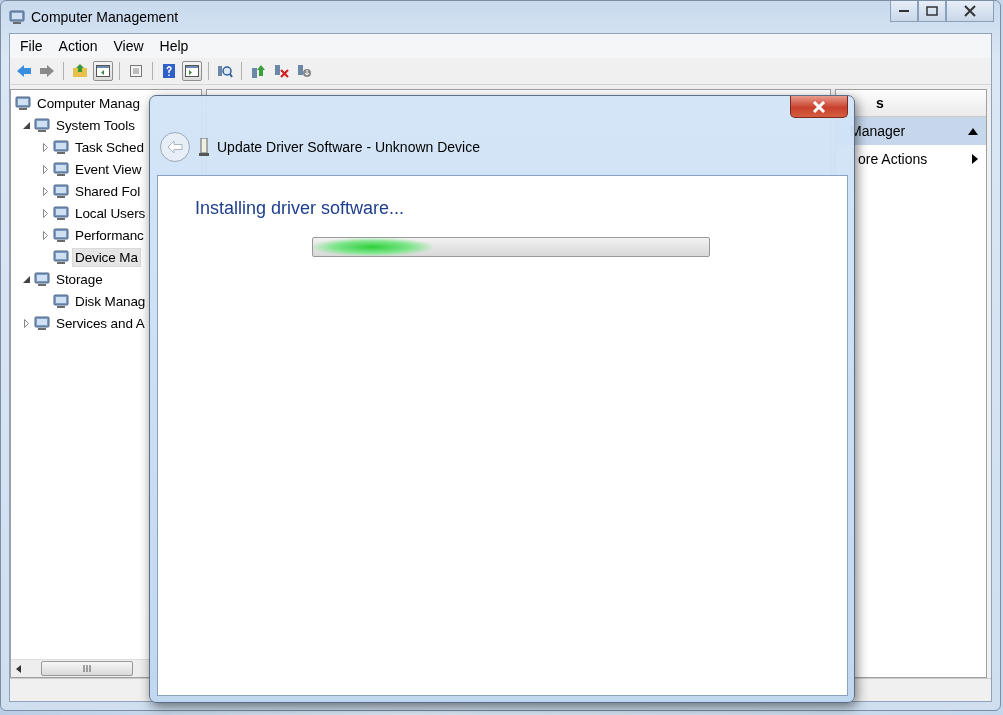 The width and height of the screenshot is (1003, 715). What do you see at coordinates (87, 668) in the screenshot?
I see `scroll-thumb` at bounding box center [87, 668].